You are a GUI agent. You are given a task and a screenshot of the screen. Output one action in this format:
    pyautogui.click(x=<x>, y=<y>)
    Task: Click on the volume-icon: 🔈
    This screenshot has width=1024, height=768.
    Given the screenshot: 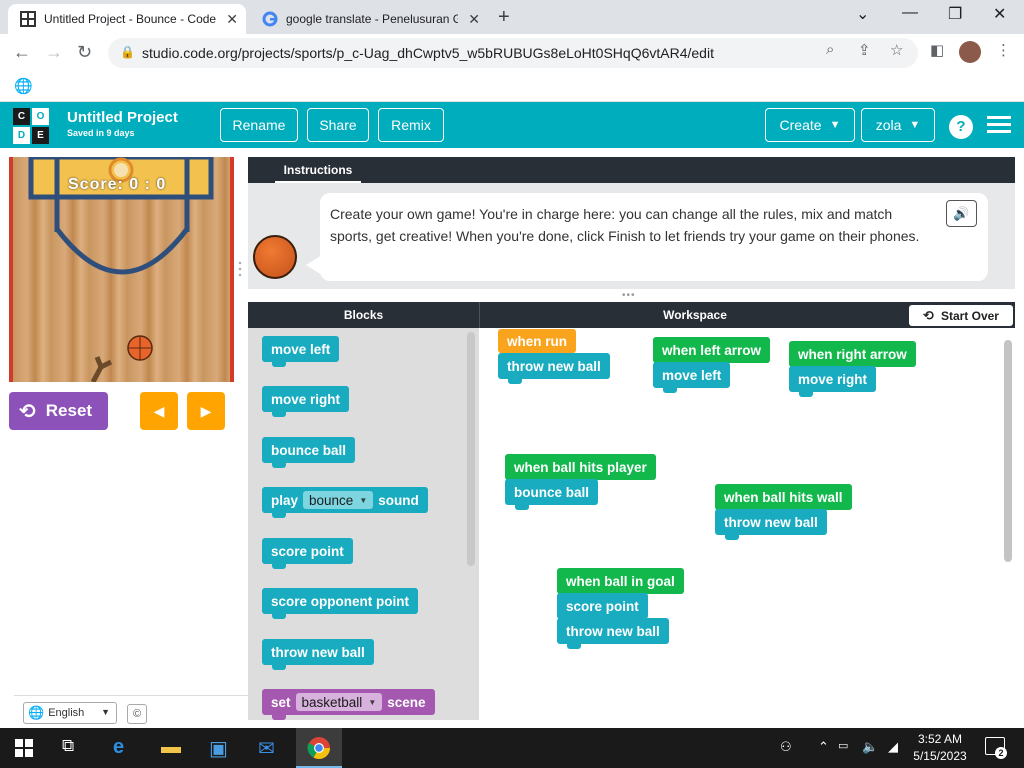 What is the action you would take?
    pyautogui.click(x=870, y=747)
    